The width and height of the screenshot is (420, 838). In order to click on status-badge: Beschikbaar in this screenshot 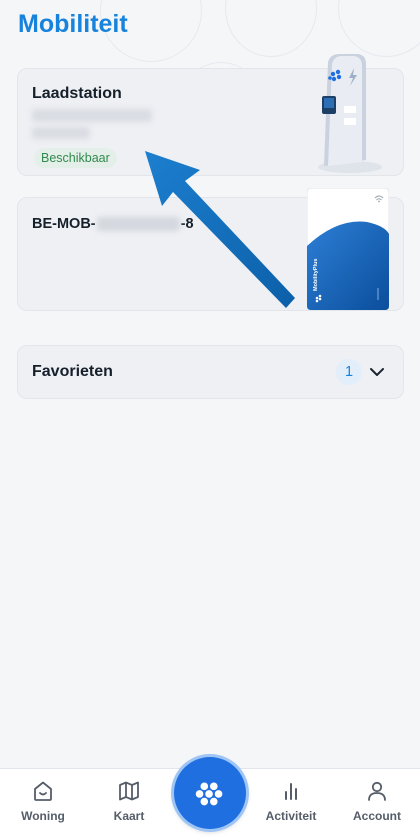, I will do `click(75, 158)`.